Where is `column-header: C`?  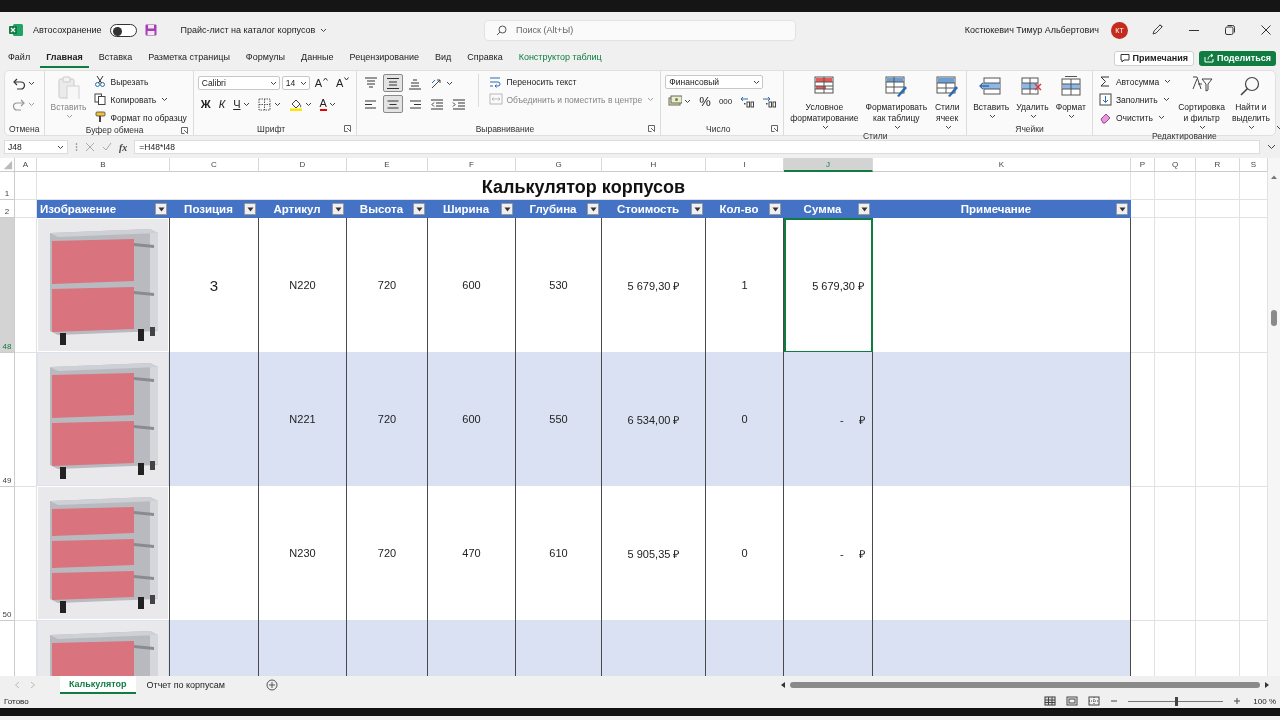 column-header: C is located at coordinates (214, 165).